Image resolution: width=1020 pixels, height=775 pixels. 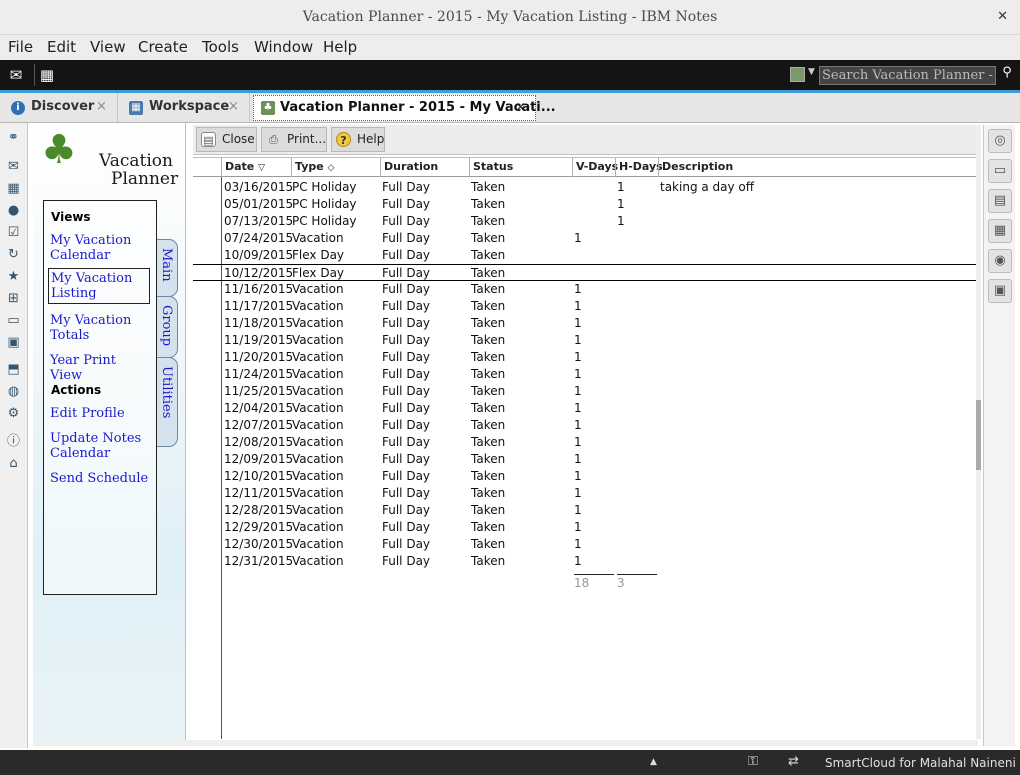 I want to click on grid-icon: ▦, so click(x=136, y=108).